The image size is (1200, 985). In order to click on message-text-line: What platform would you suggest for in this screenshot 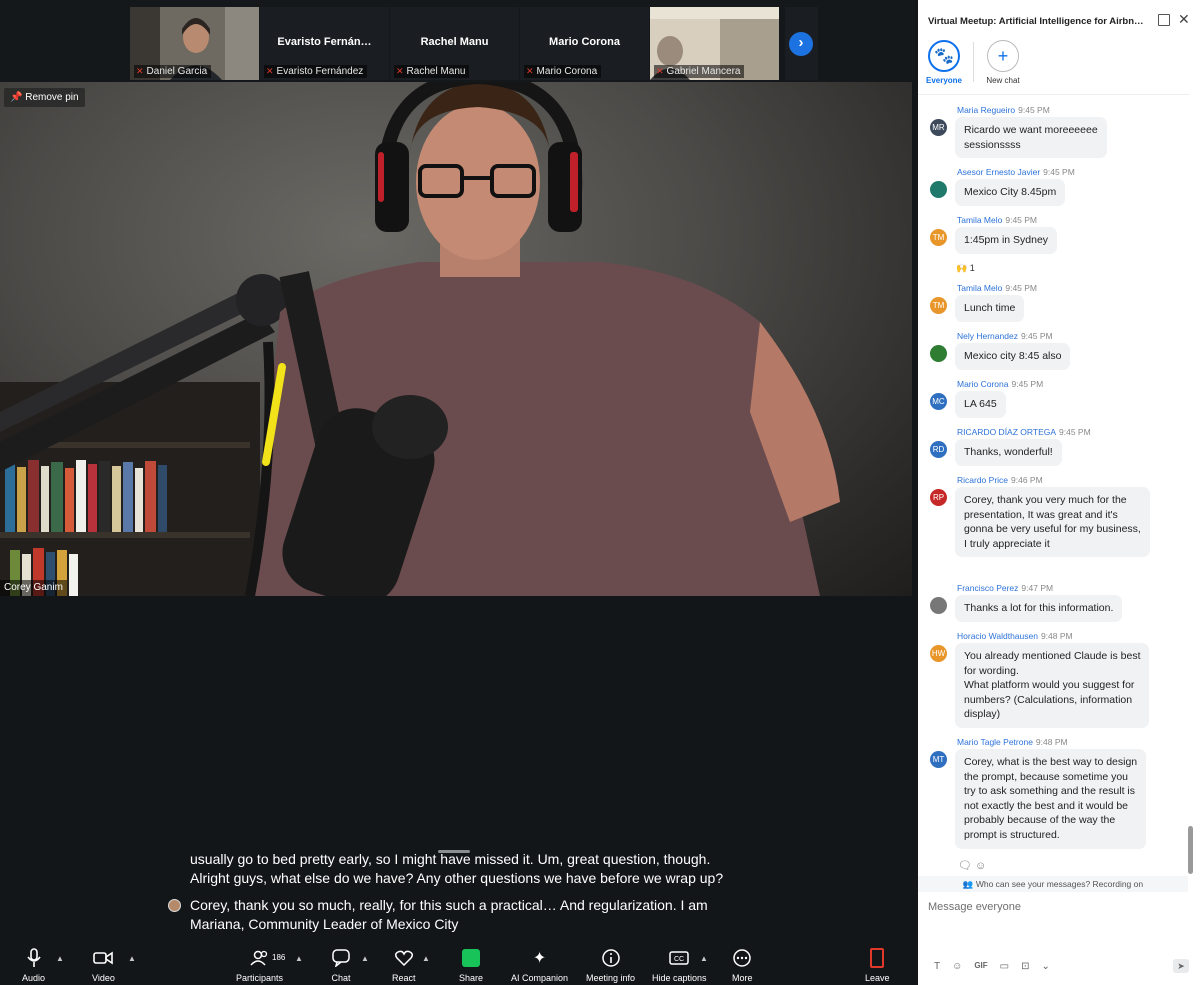, I will do `click(1049, 685)`.